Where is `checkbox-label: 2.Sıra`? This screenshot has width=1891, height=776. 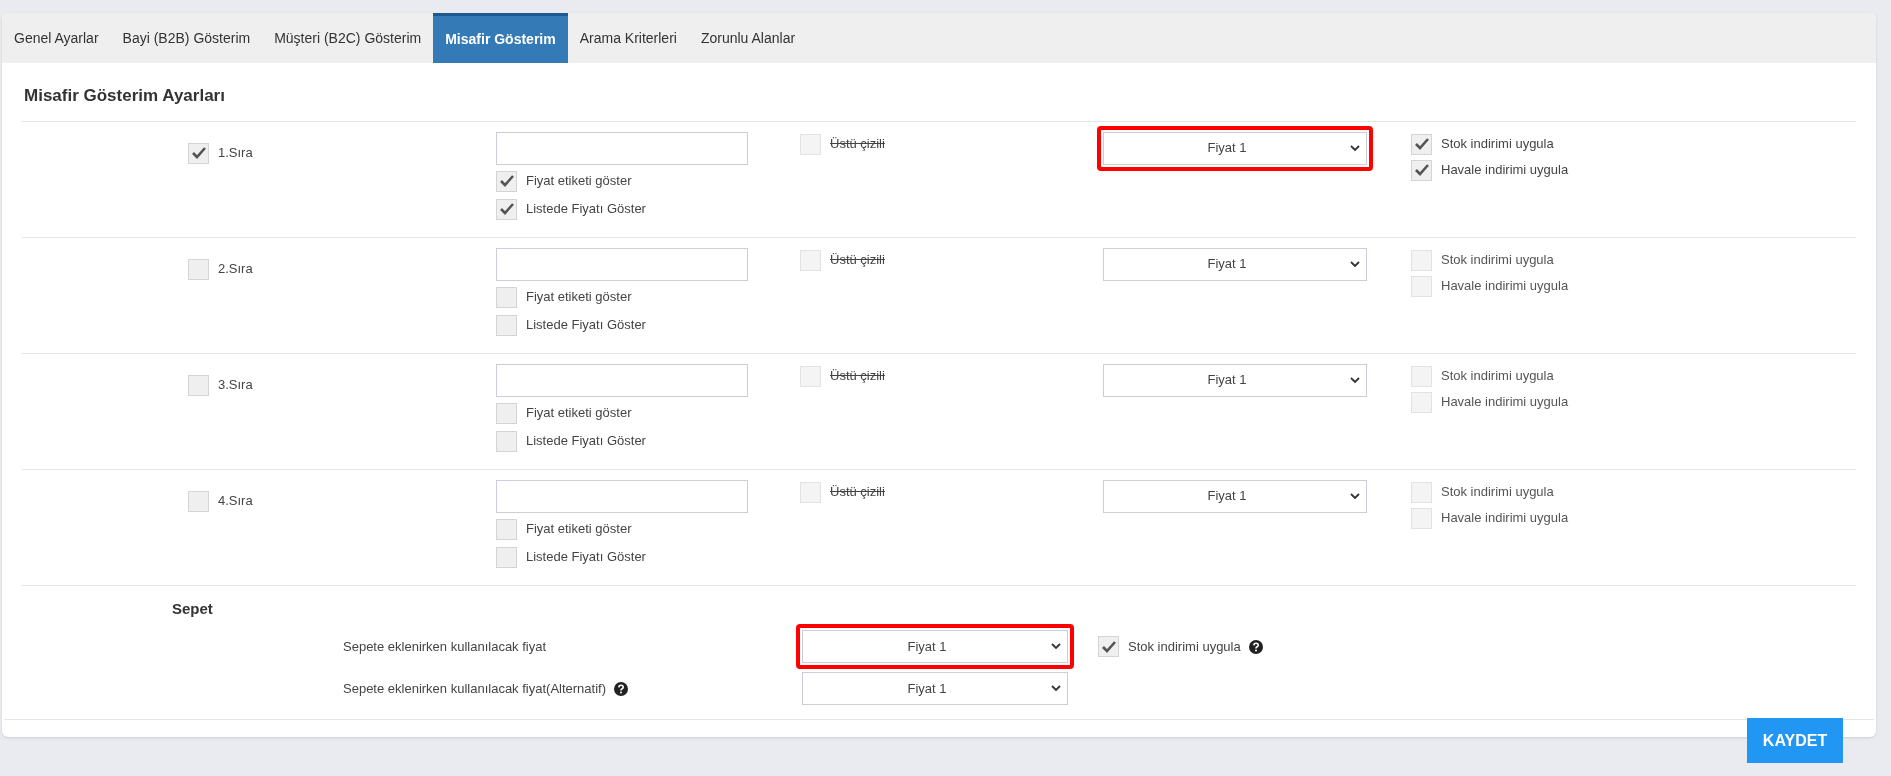
checkbox-label: 2.Sıra is located at coordinates (235, 269).